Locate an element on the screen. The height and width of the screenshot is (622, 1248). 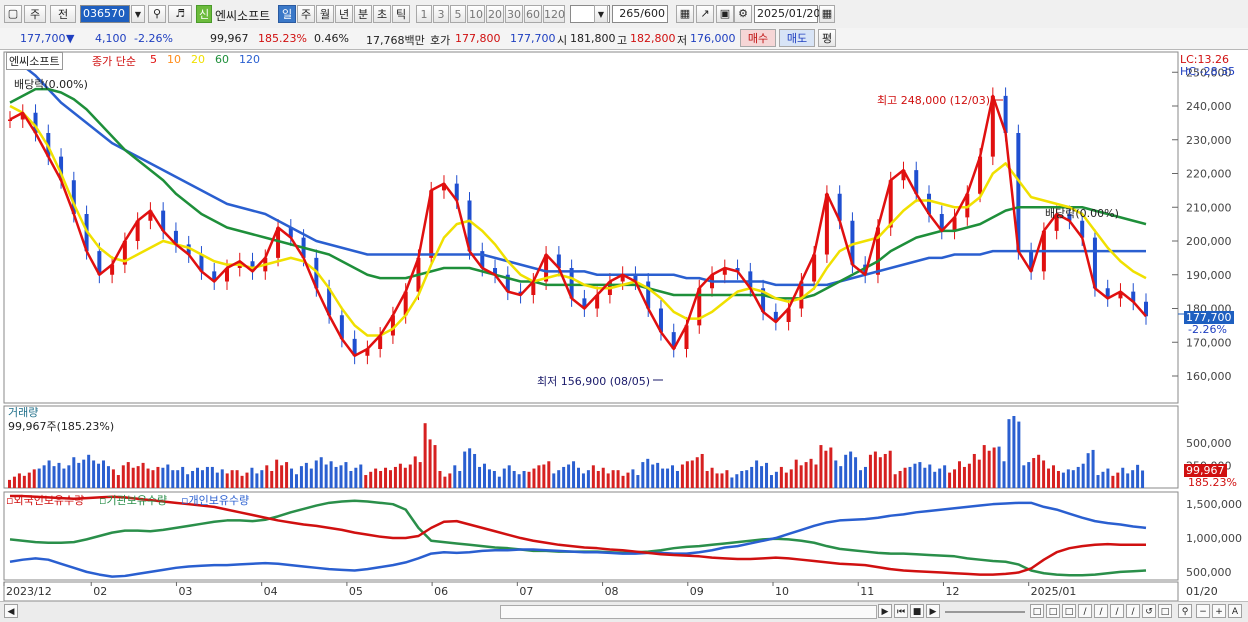
scroll-start-icon: ⏮ is located at coordinates (901, 611).